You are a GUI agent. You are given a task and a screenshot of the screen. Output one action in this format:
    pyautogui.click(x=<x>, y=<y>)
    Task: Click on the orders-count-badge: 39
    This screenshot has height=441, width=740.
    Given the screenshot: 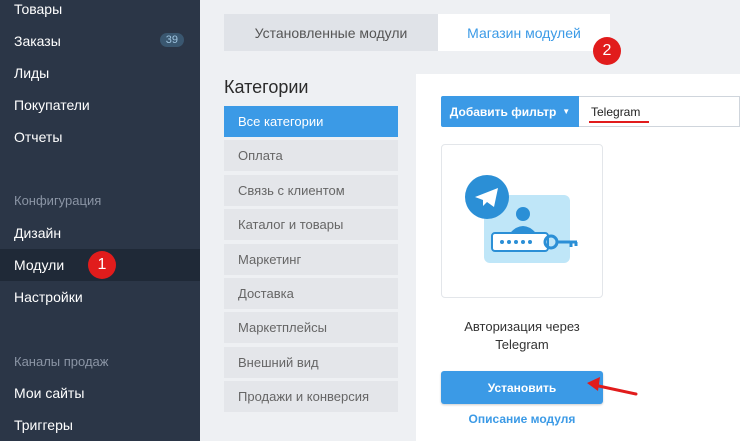 What is the action you would take?
    pyautogui.click(x=171, y=40)
    